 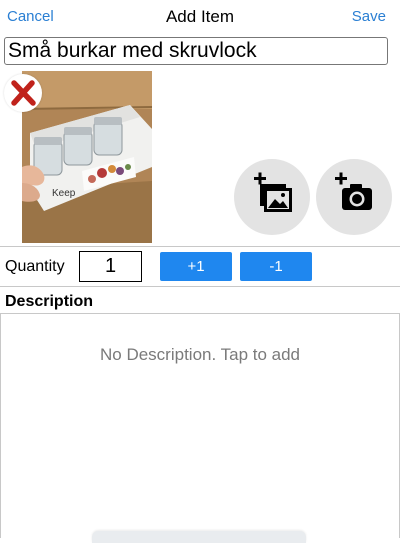 What do you see at coordinates (35, 266) in the screenshot?
I see `quantity-label: Quantity` at bounding box center [35, 266].